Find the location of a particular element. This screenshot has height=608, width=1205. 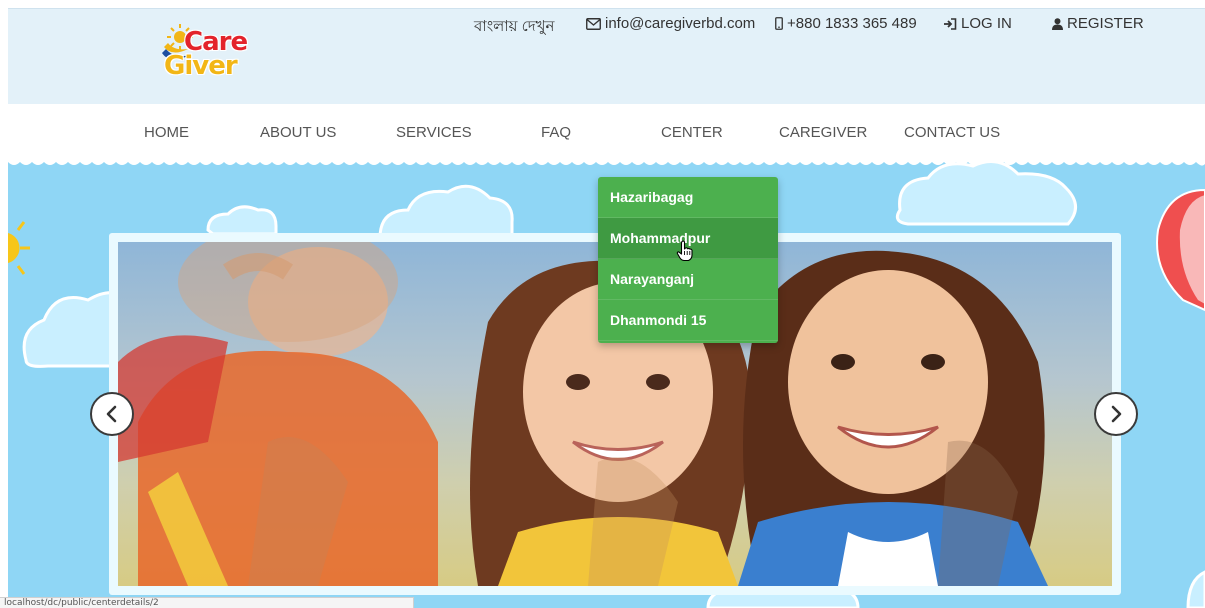

envelope-icon is located at coordinates (593, 23).